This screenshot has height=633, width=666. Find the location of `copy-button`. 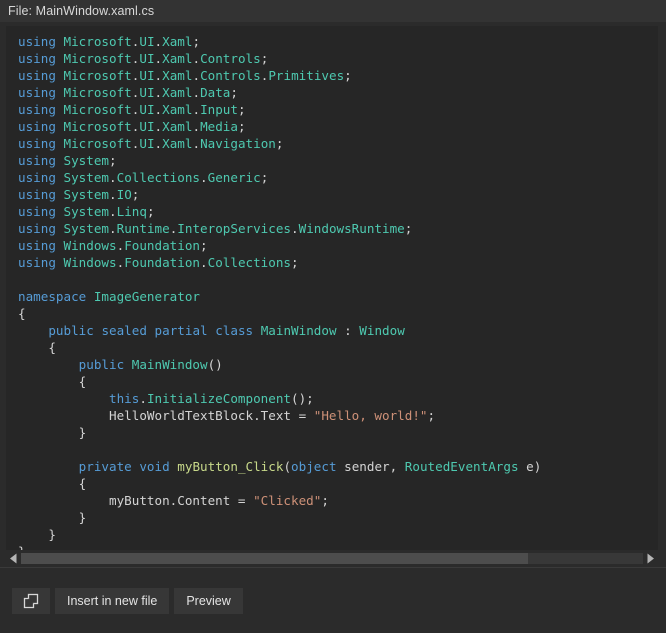

copy-button is located at coordinates (31, 600).